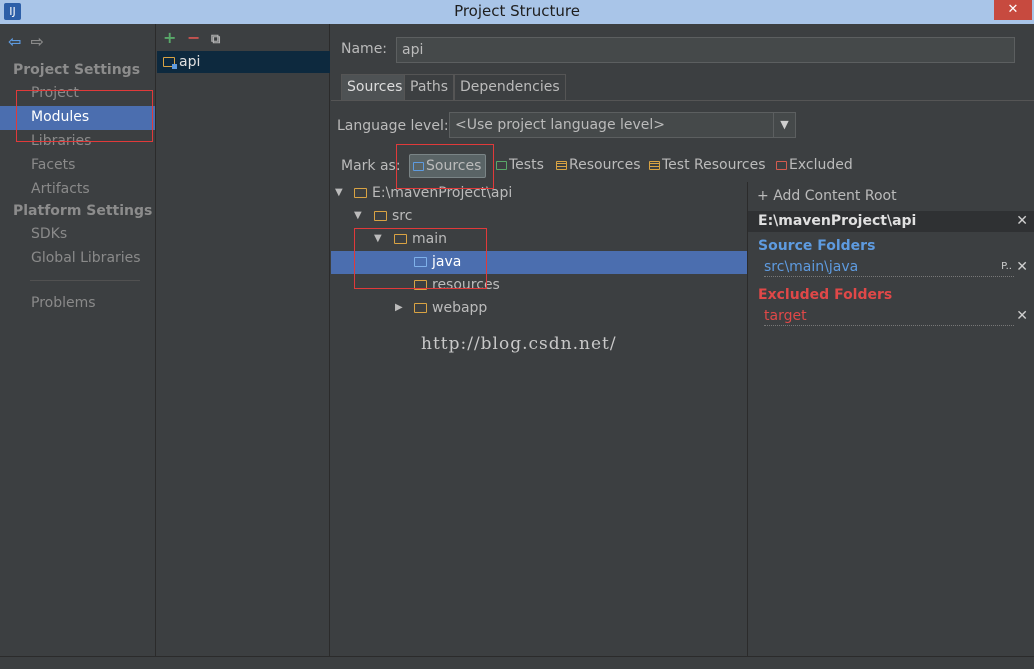 Image resolution: width=1034 pixels, height=669 pixels. I want to click on name-label: Name:, so click(364, 49).